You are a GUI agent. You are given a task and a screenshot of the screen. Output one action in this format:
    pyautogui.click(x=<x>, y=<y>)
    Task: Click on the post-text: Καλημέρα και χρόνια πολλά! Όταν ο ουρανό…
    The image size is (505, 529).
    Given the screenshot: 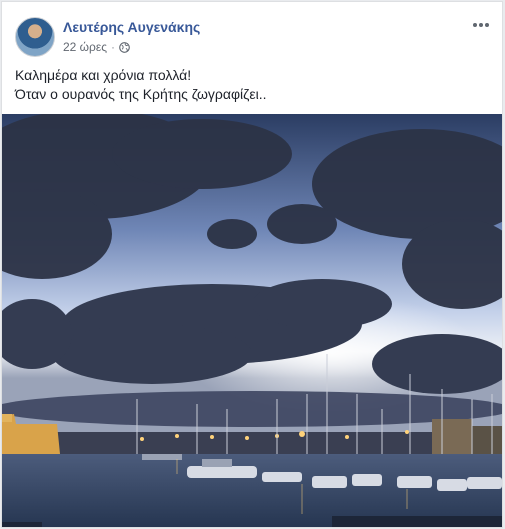 What is the action you would take?
    pyautogui.click(x=250, y=85)
    